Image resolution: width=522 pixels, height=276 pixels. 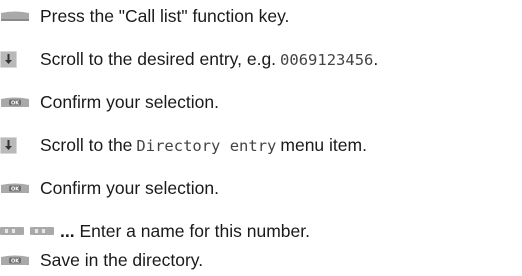 I want to click on step-5: OK Confirm your selection., so click(x=109, y=188).